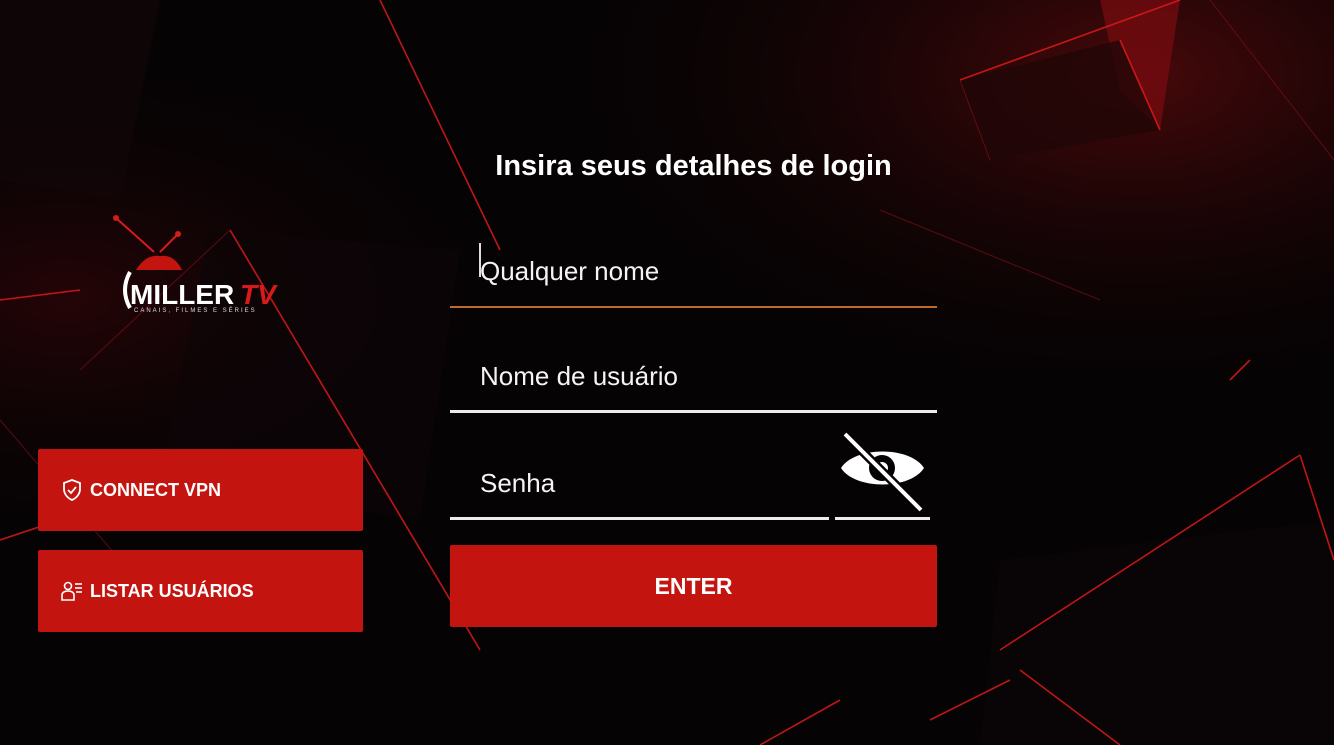 The image size is (1334, 745). Describe the element at coordinates (72, 490) in the screenshot. I see `shield-check-icon` at that location.